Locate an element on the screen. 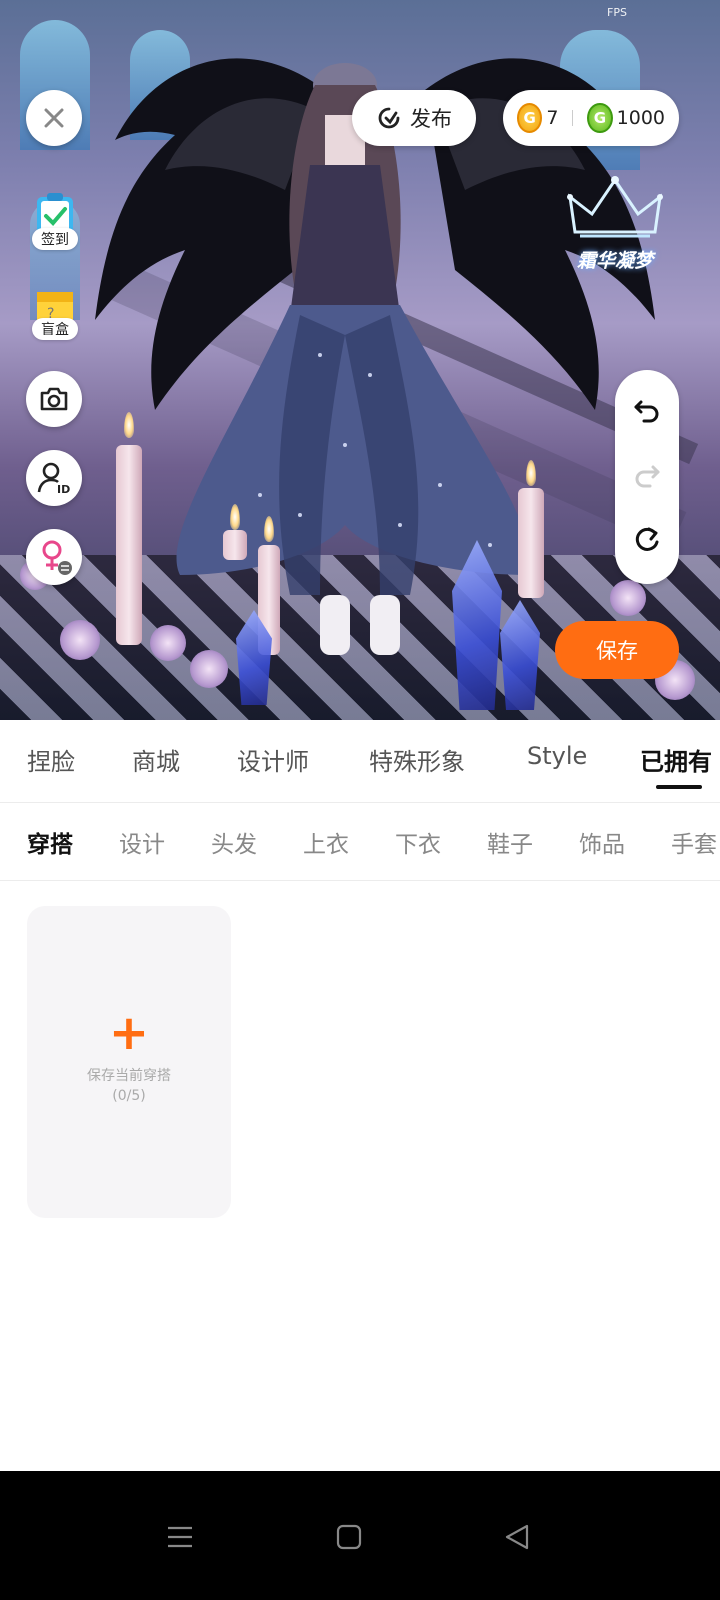 This screenshot has width=720, height=1600. active-tab-indicator is located at coordinates (679, 787).